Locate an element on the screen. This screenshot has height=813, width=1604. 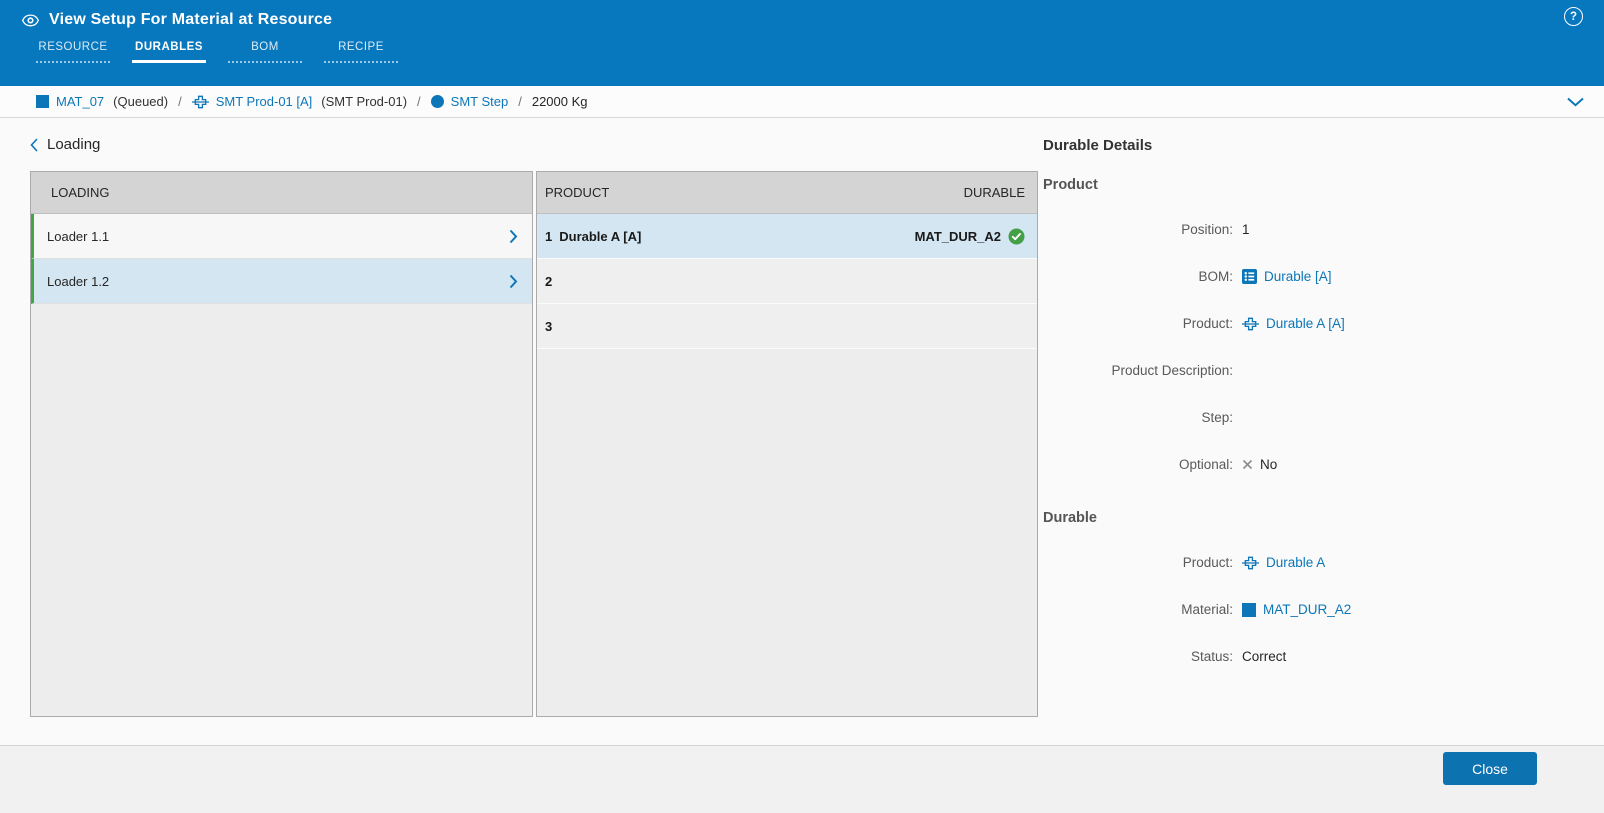
field-label: Step: is located at coordinates (1217, 417).